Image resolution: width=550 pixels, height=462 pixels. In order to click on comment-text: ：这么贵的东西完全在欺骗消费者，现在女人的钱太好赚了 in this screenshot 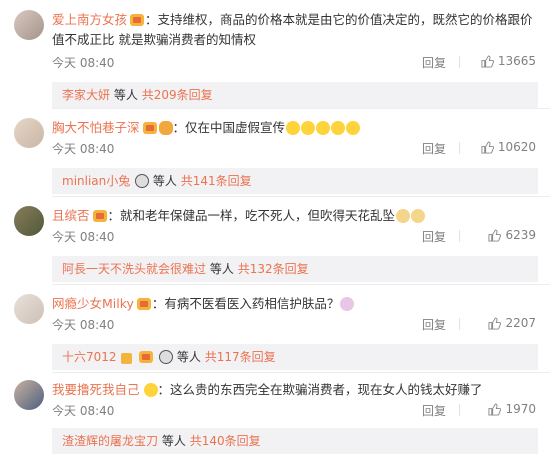, I will do `click(320, 389)`.